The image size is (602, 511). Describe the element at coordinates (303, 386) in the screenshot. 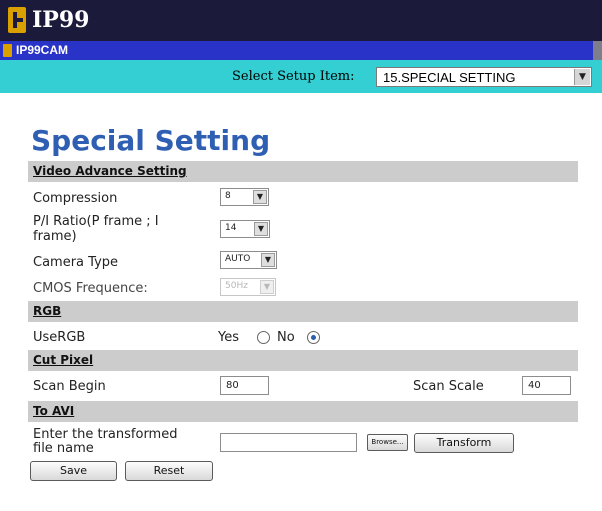

I see `scan-row: Scan Begin 80 Scan Scale 40` at that location.